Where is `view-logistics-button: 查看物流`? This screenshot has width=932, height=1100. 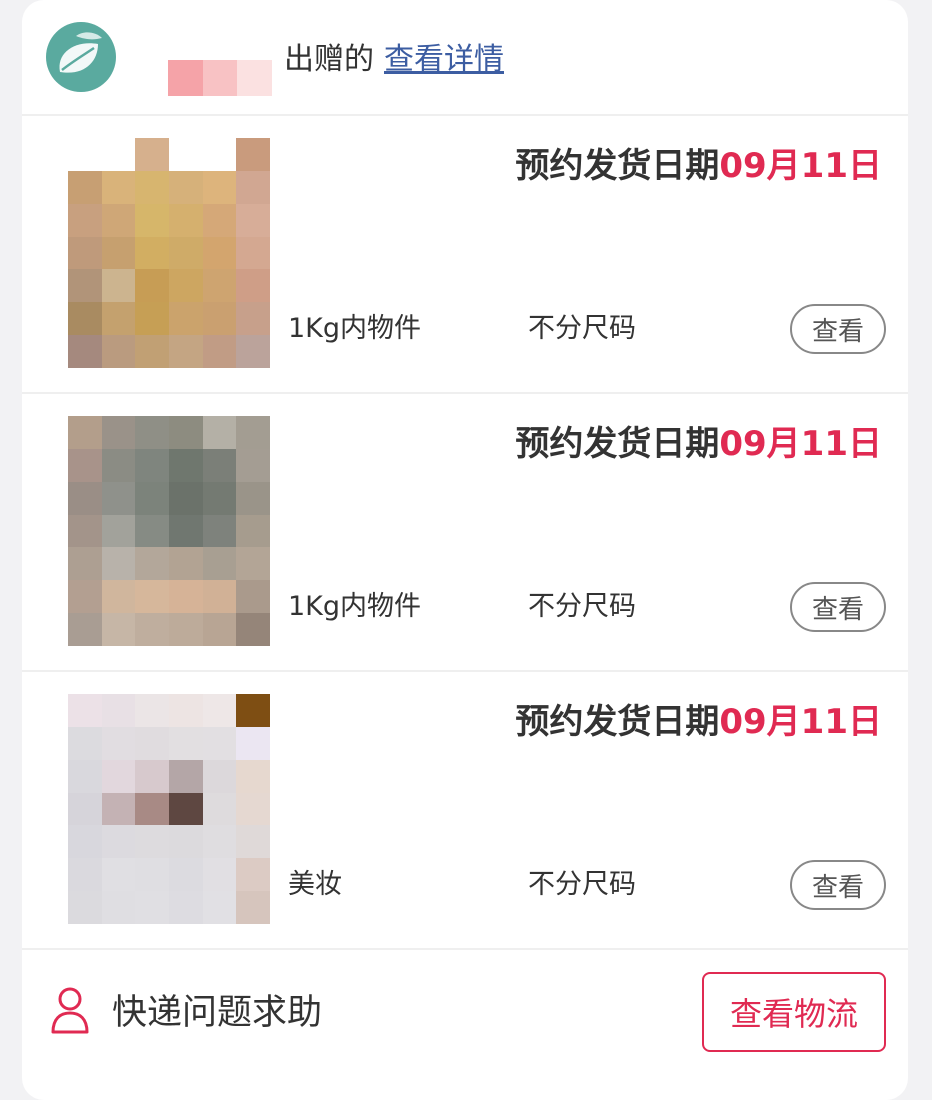 view-logistics-button: 查看物流 is located at coordinates (794, 1012).